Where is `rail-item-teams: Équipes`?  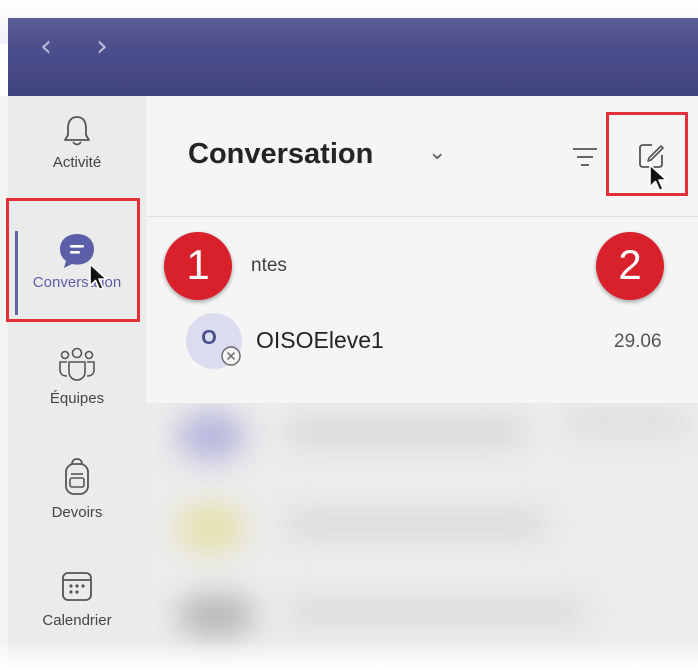
rail-item-teams: Équipes is located at coordinates (77, 376).